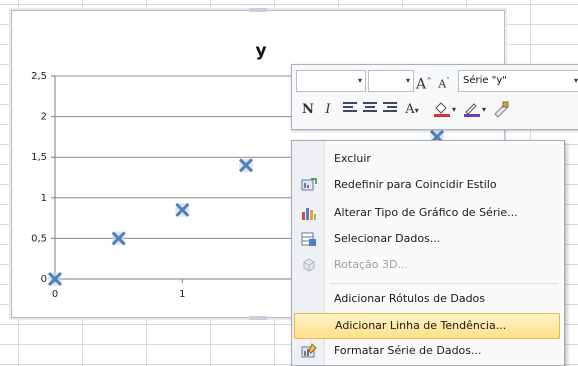  Describe the element at coordinates (328, 110) in the screenshot. I see `italic-button: I` at that location.